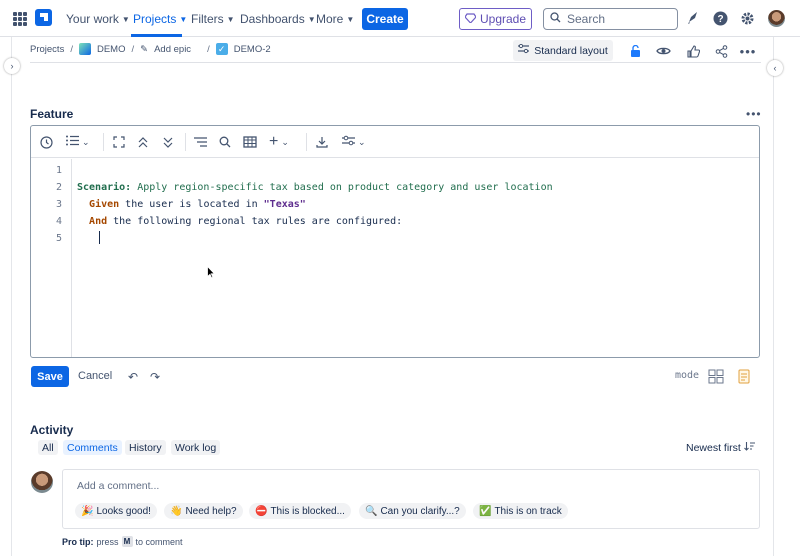  Describe the element at coordinates (78, 541) in the screenshot. I see `pro-tip-label: Pro tip:` at that location.